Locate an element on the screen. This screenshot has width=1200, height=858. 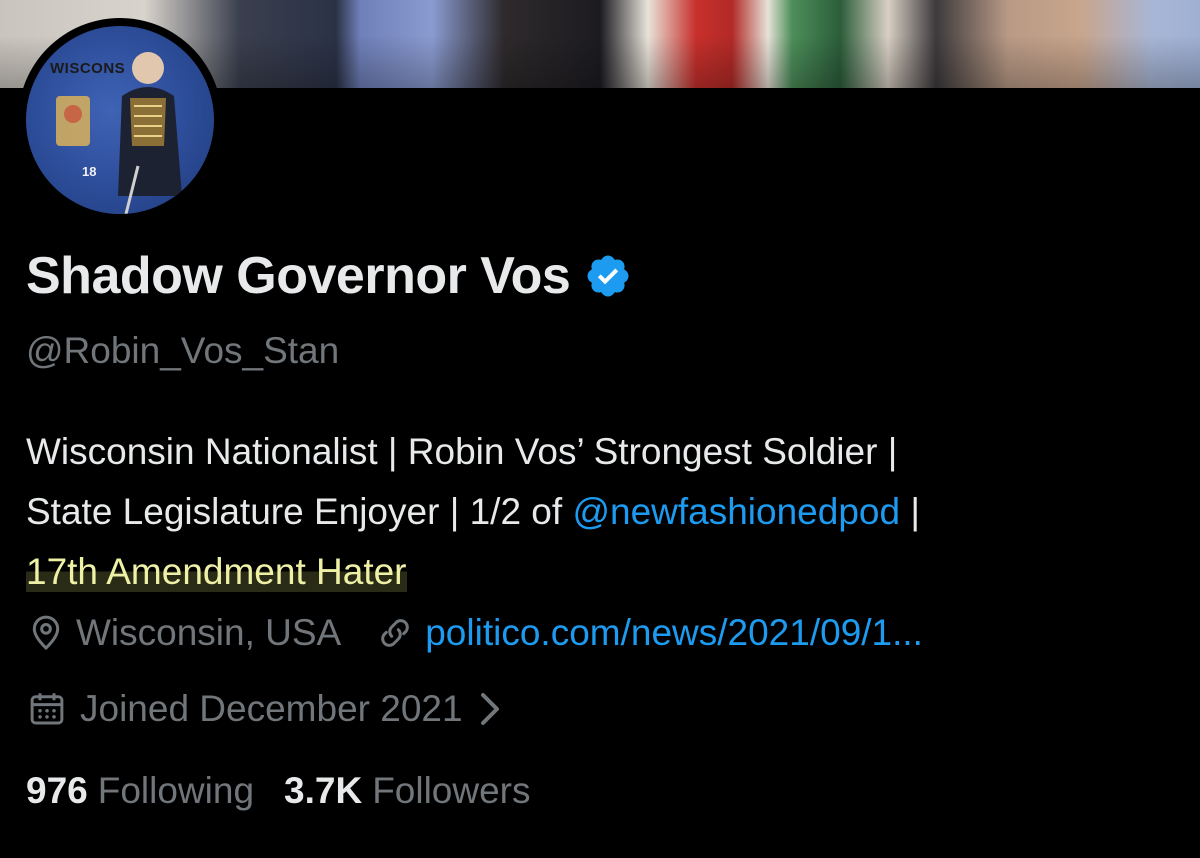
calendar-icon is located at coordinates (47, 709).